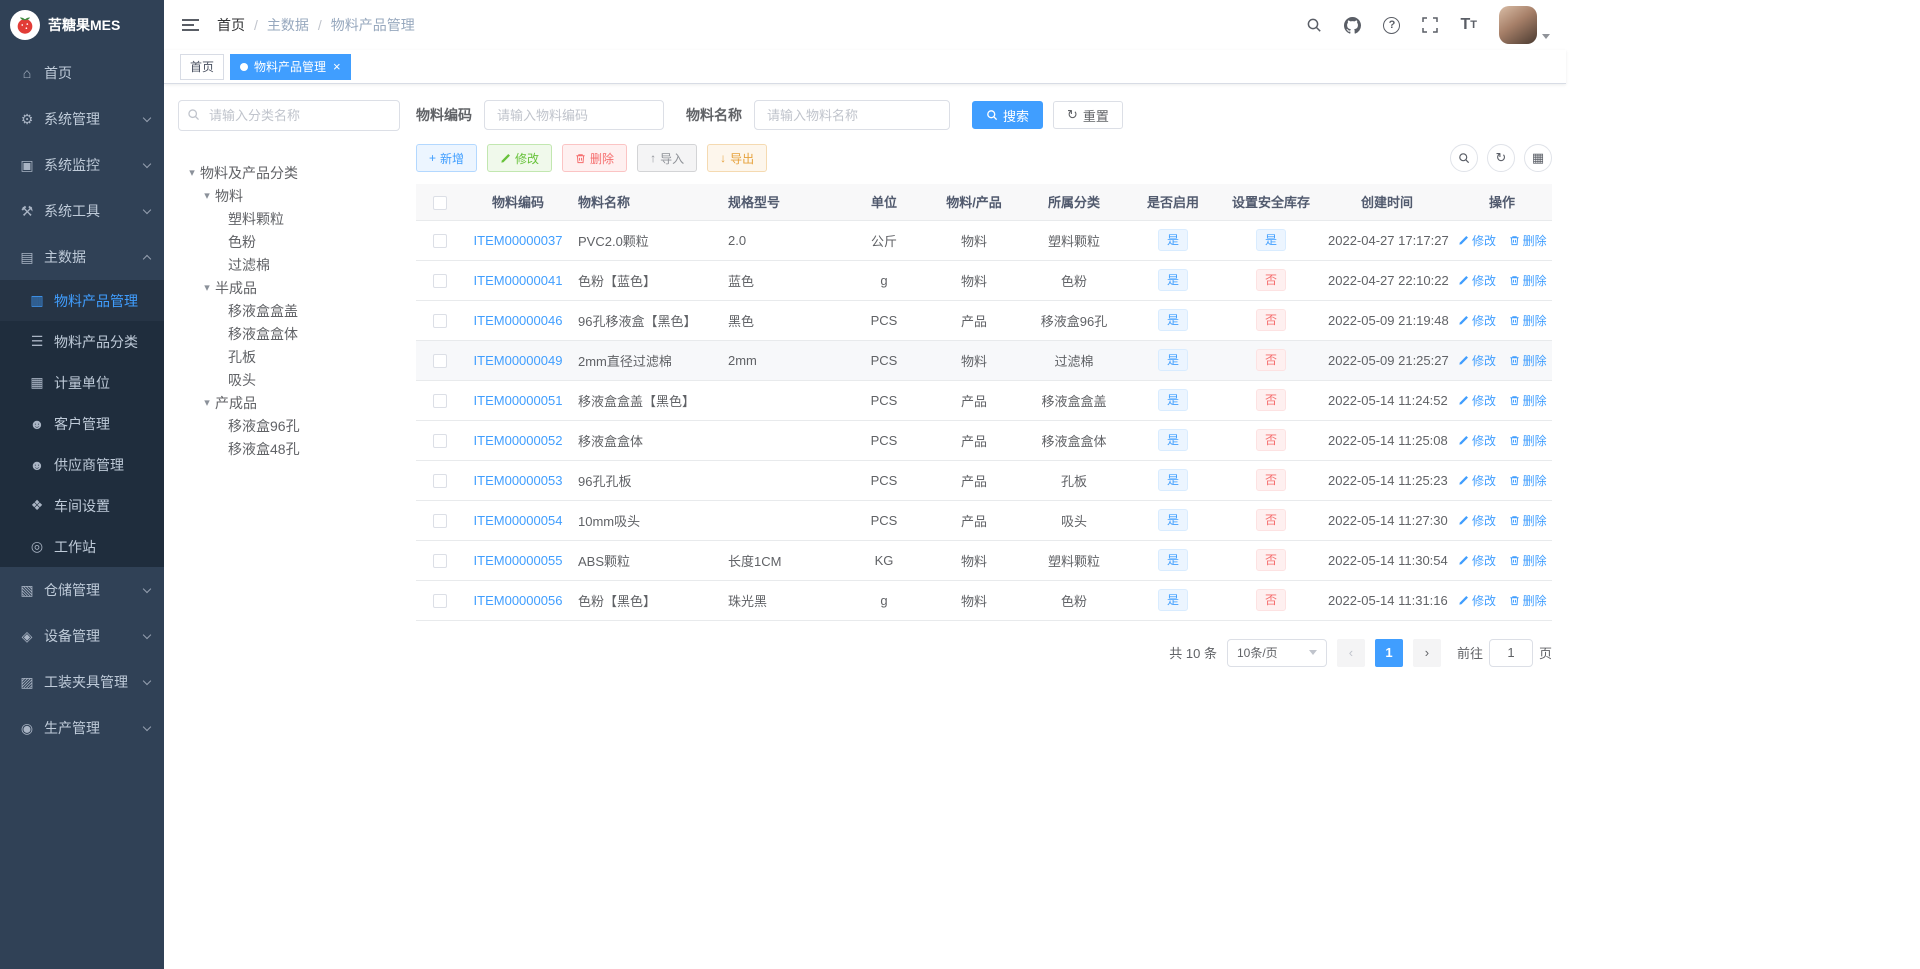  Describe the element at coordinates (289, 241) in the screenshot. I see `tree-node-pigment: 色粉` at that location.